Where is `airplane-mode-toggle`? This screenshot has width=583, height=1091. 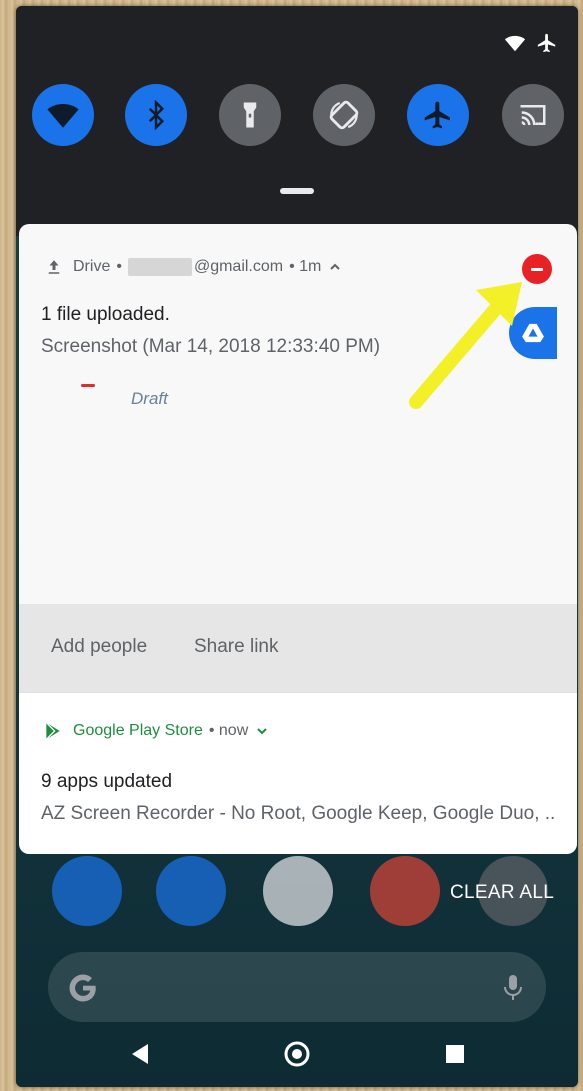 airplane-mode-toggle is located at coordinates (438, 115).